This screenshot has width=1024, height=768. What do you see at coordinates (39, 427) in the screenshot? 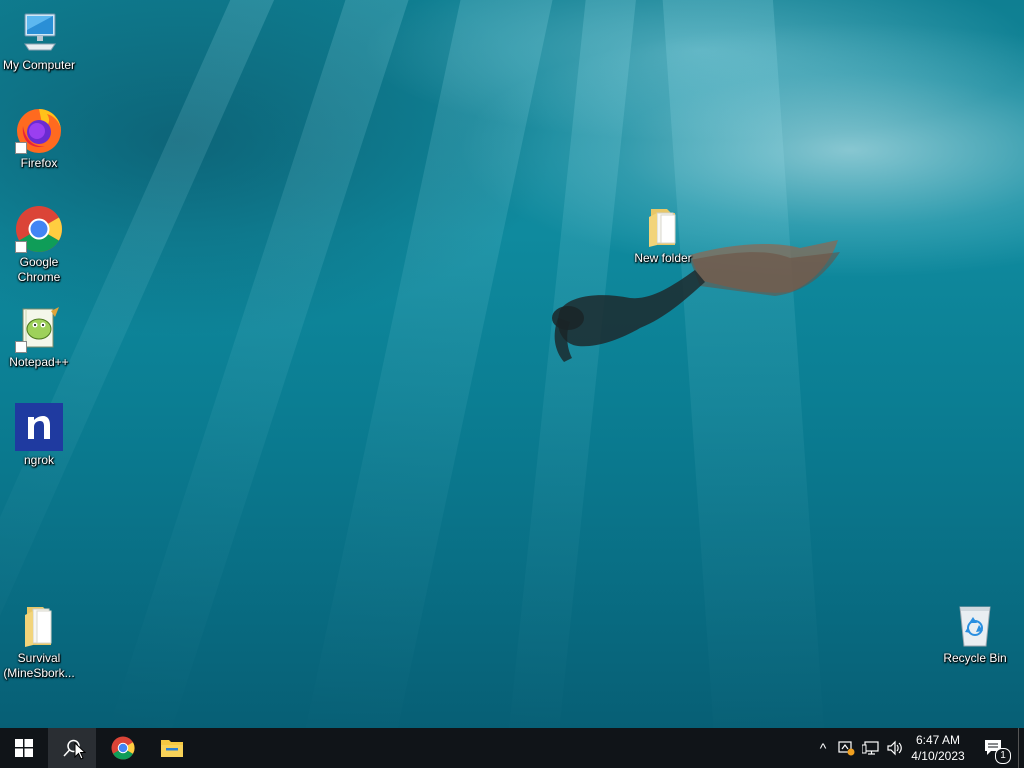
I see `ngrok-icon` at bounding box center [39, 427].